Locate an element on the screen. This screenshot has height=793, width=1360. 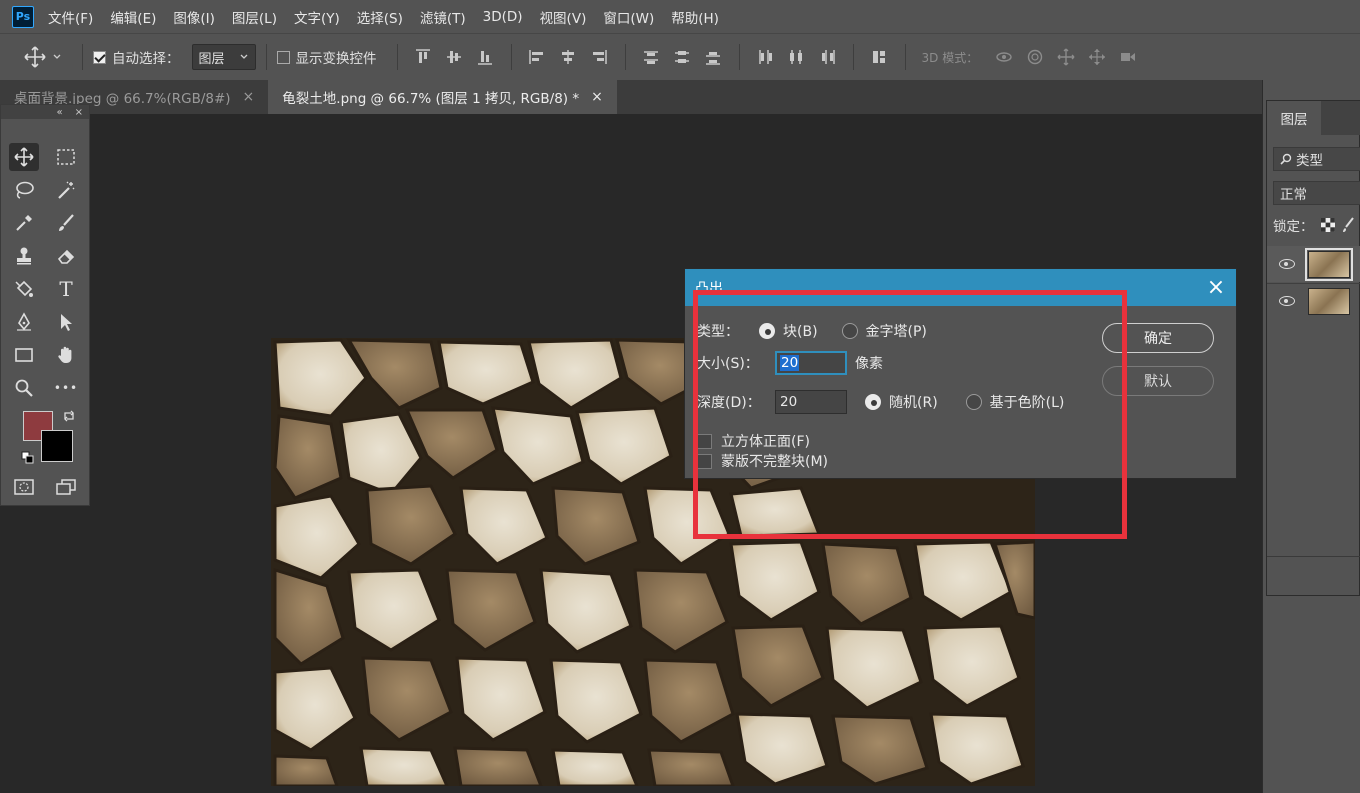
brush-tool is located at coordinates (66, 223).